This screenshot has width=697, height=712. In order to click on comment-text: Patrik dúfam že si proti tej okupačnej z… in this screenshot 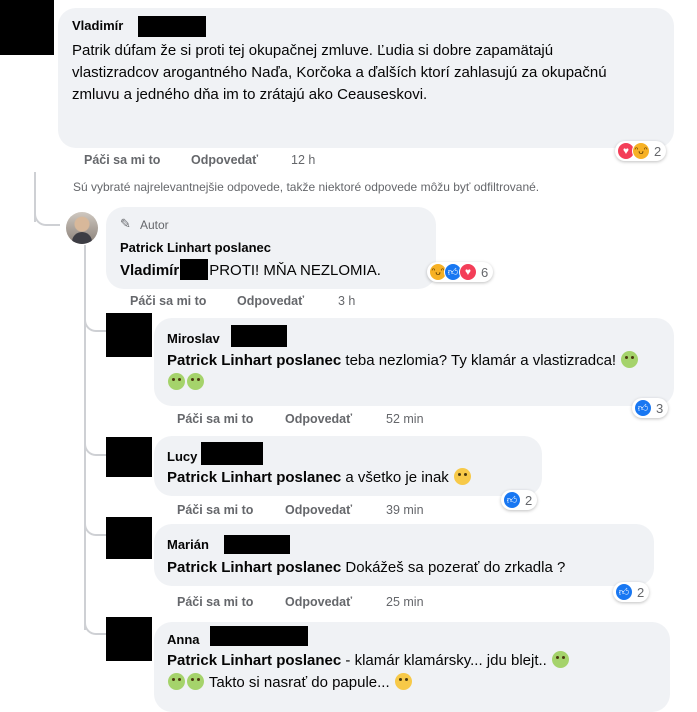, I will do `click(339, 72)`.